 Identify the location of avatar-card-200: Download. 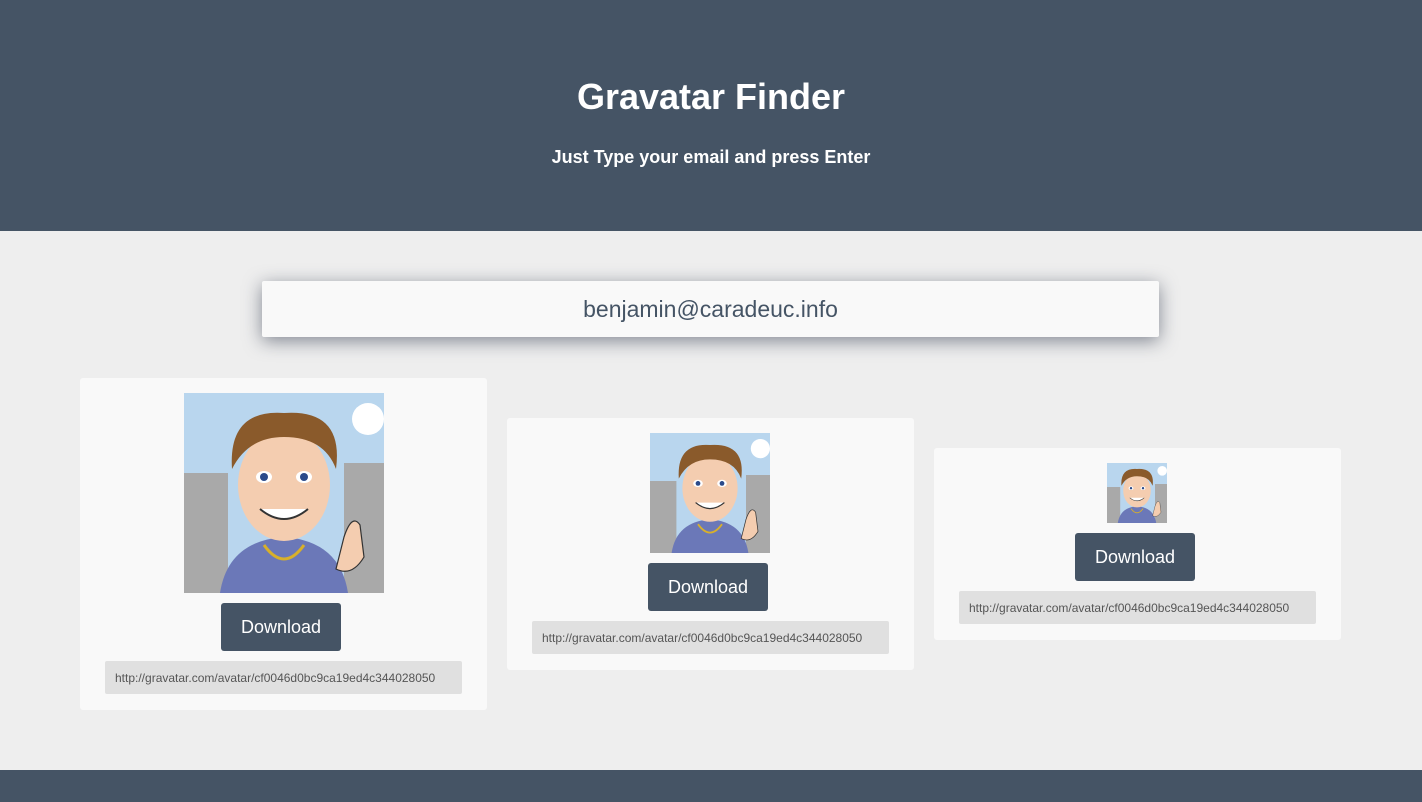
(283, 544).